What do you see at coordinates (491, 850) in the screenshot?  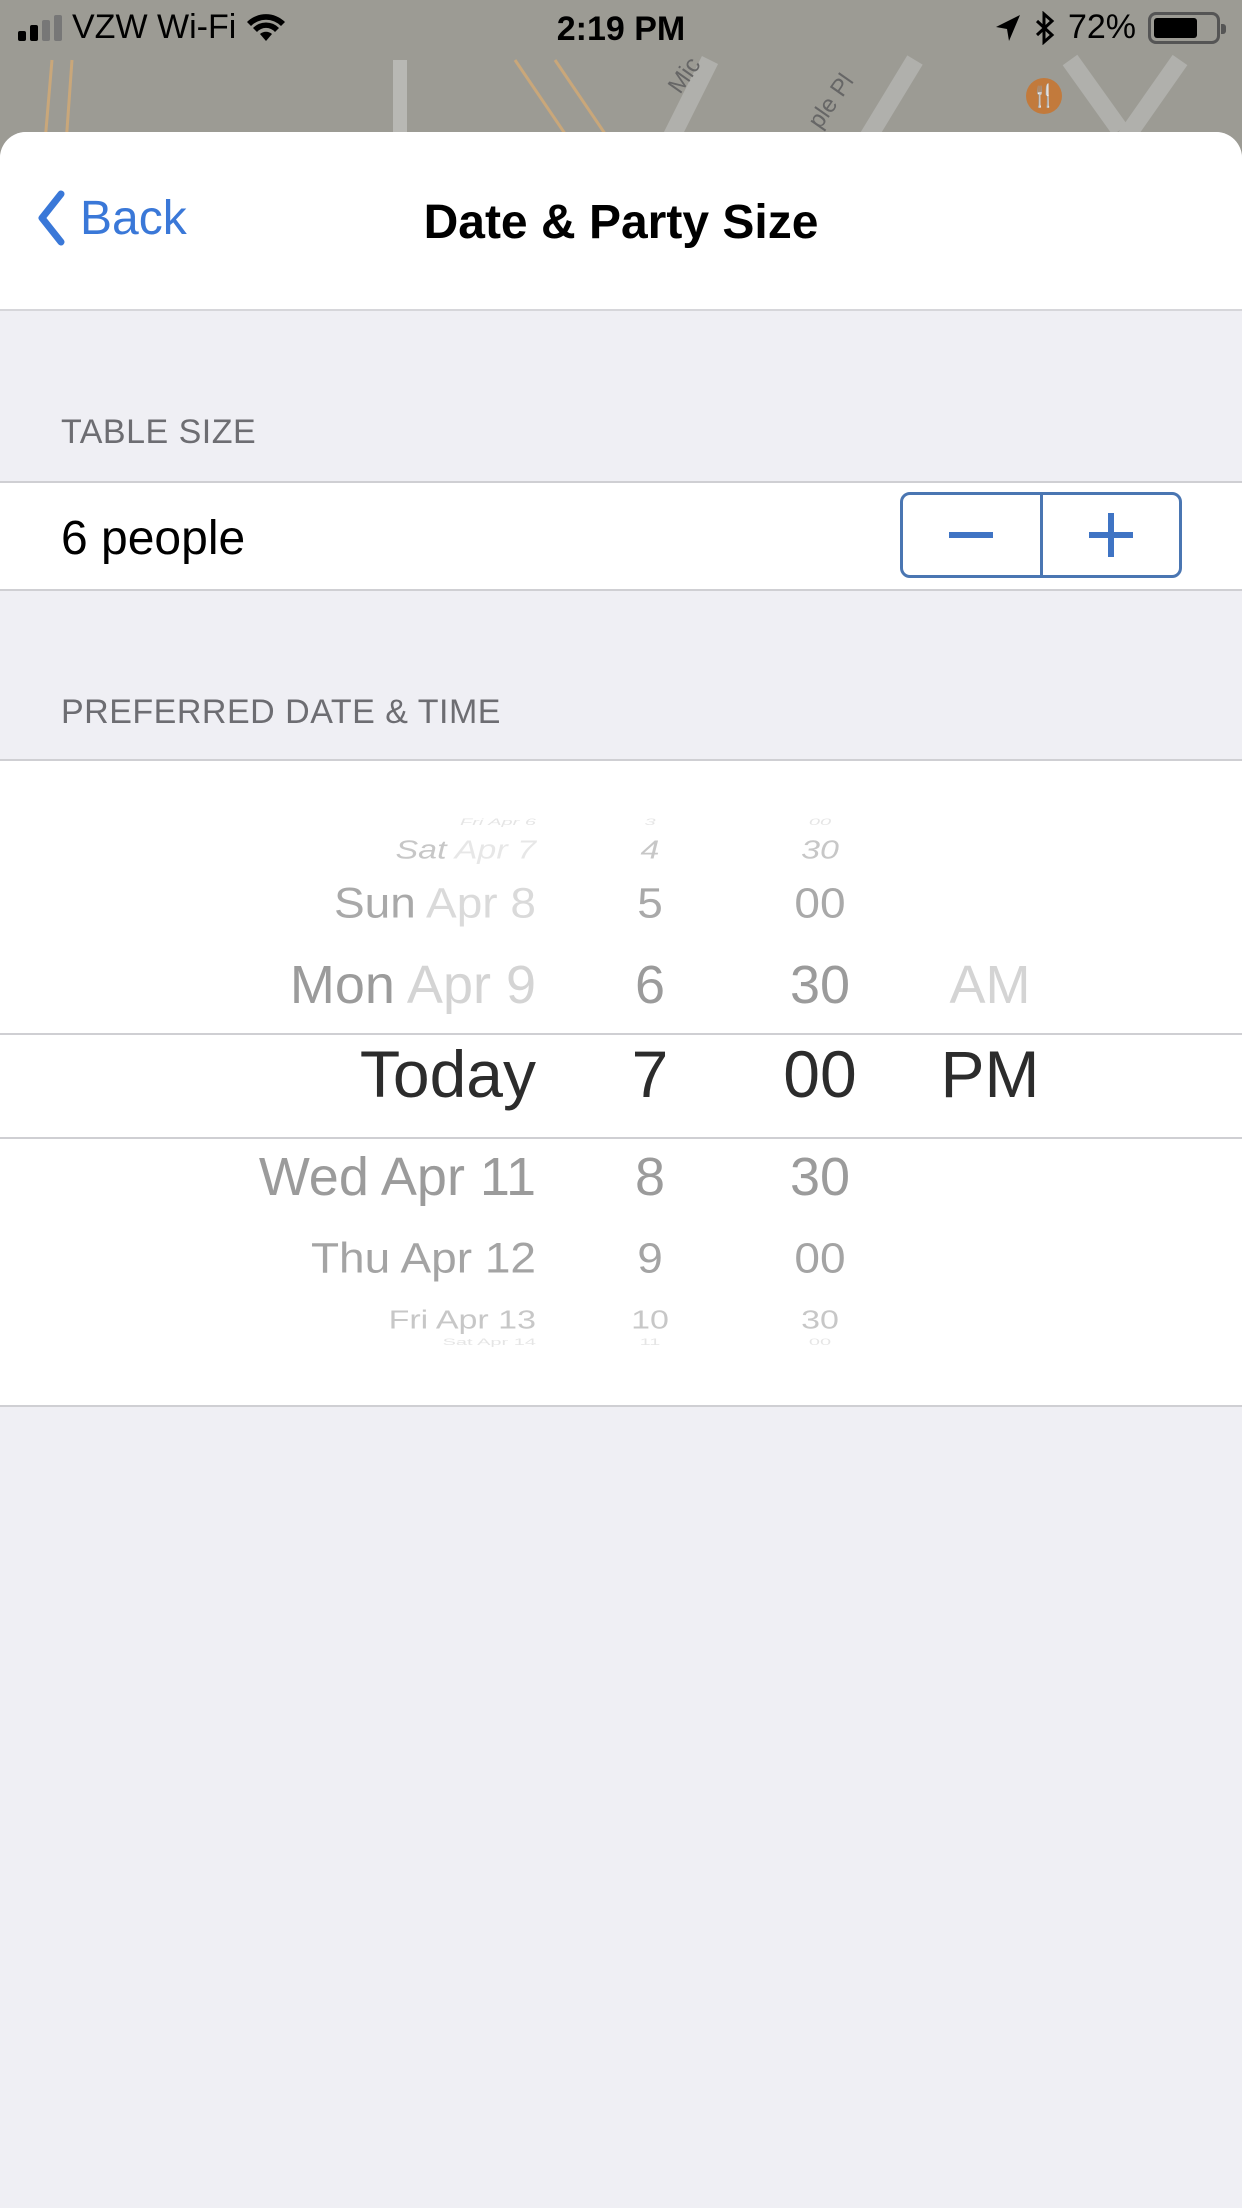 I see `picker-day-date: Apr 7` at bounding box center [491, 850].